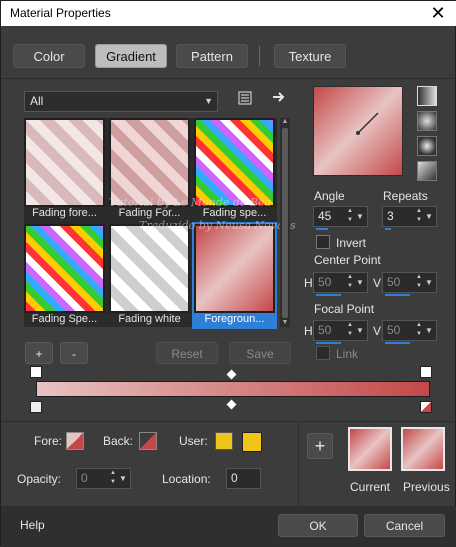 The width and height of the screenshot is (456, 547). What do you see at coordinates (427, 121) in the screenshot?
I see `rectangular-style-button` at bounding box center [427, 121].